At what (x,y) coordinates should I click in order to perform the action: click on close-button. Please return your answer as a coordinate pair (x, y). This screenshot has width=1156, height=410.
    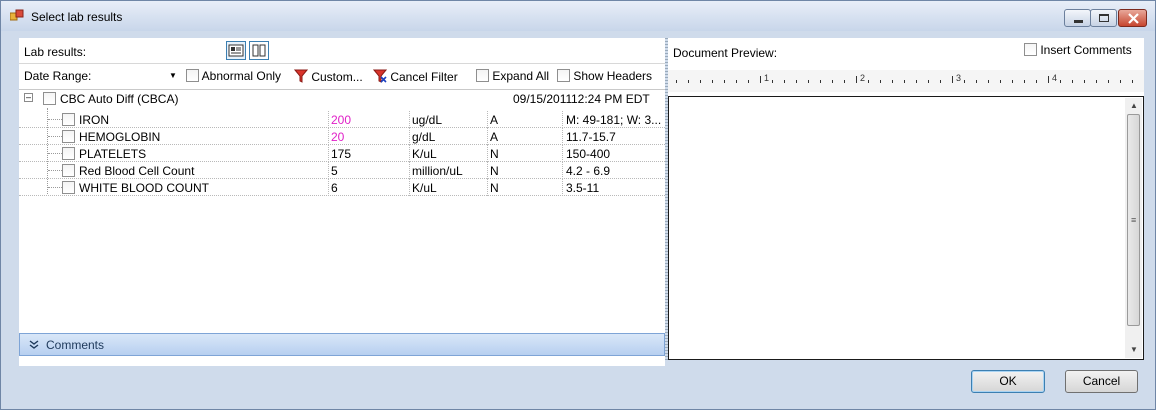
    Looking at the image, I should click on (1132, 18).